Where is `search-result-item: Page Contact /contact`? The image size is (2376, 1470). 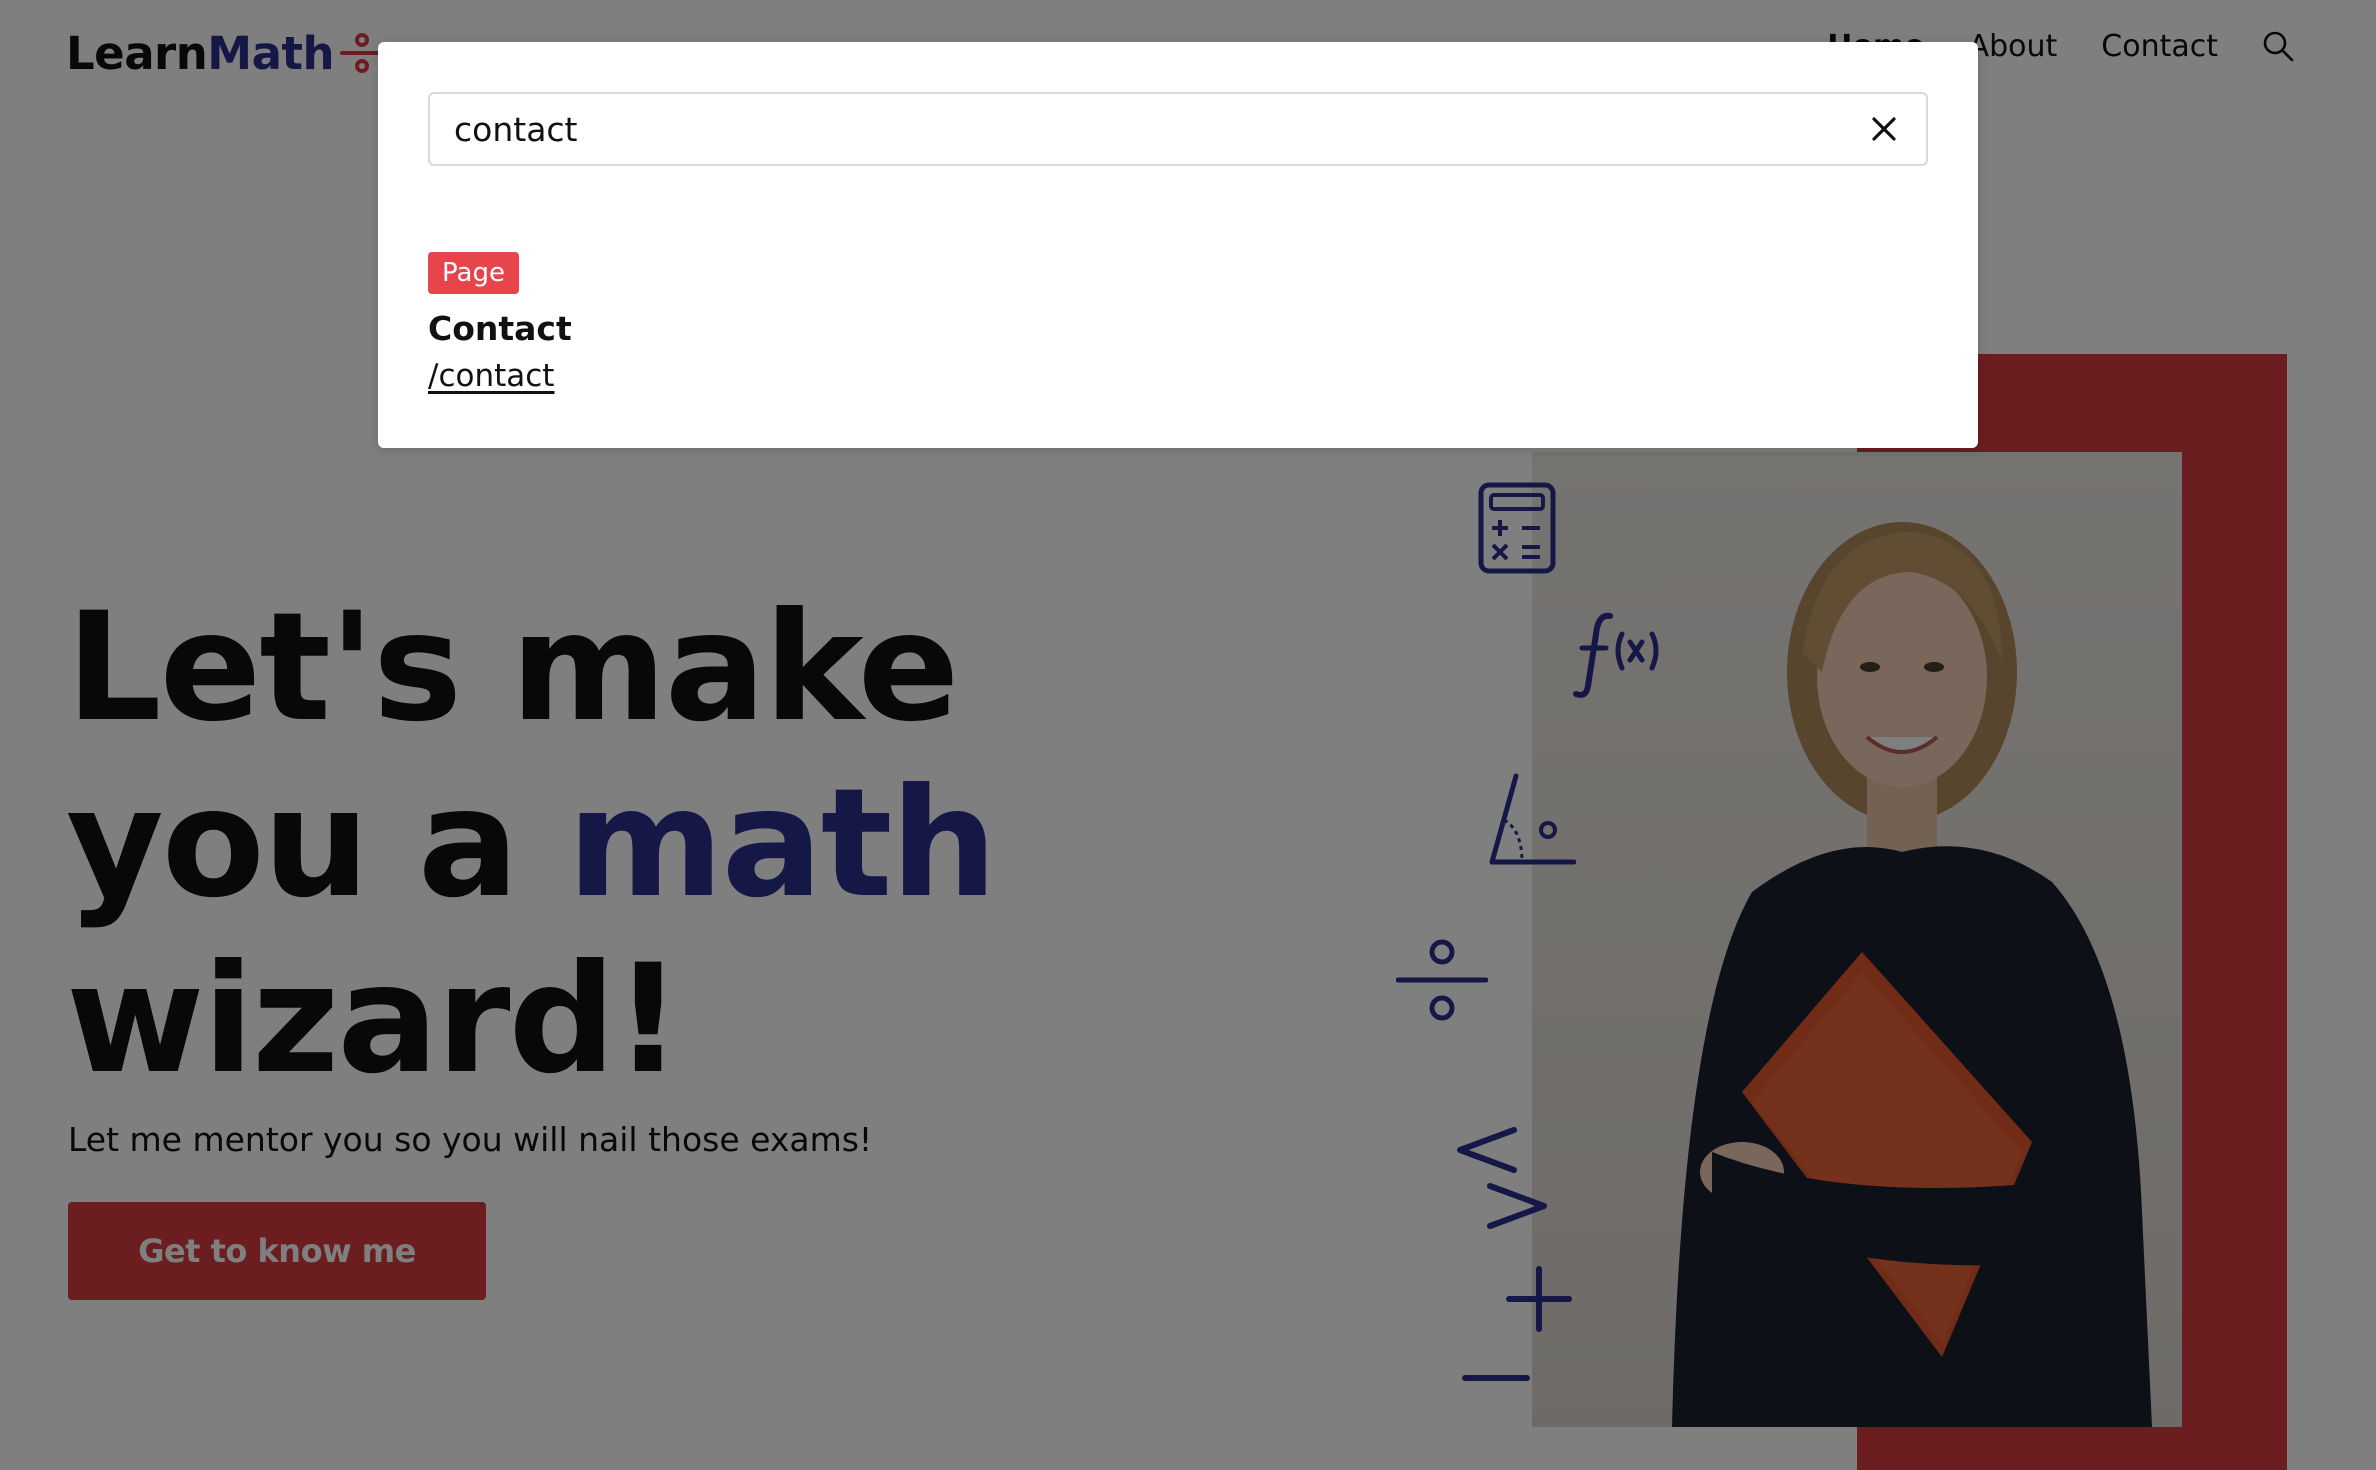 search-result-item: Page Contact /contact is located at coordinates (500, 323).